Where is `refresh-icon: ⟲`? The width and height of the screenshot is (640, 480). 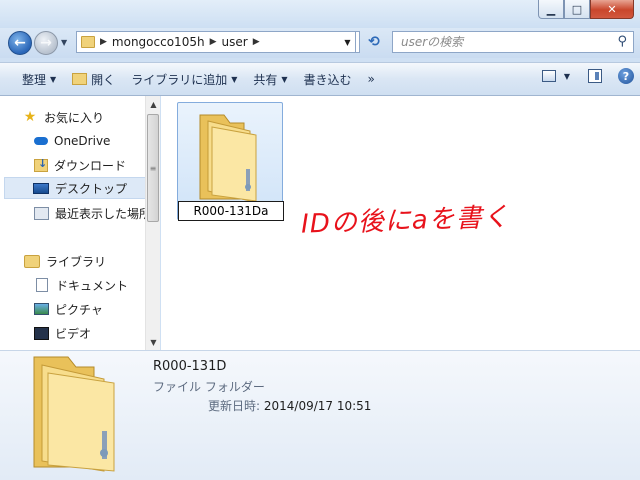
refresh-icon: ⟲ is located at coordinates (374, 42).